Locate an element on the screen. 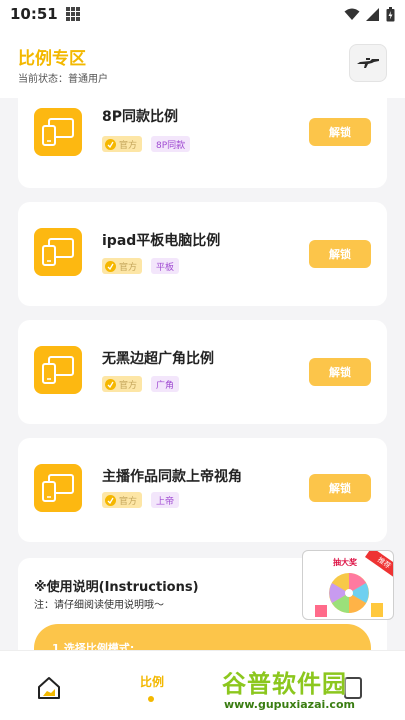  ratio-card-god-view: 主播作品同款上帝视角 官方 上帝 解锁 is located at coordinates (202, 490).